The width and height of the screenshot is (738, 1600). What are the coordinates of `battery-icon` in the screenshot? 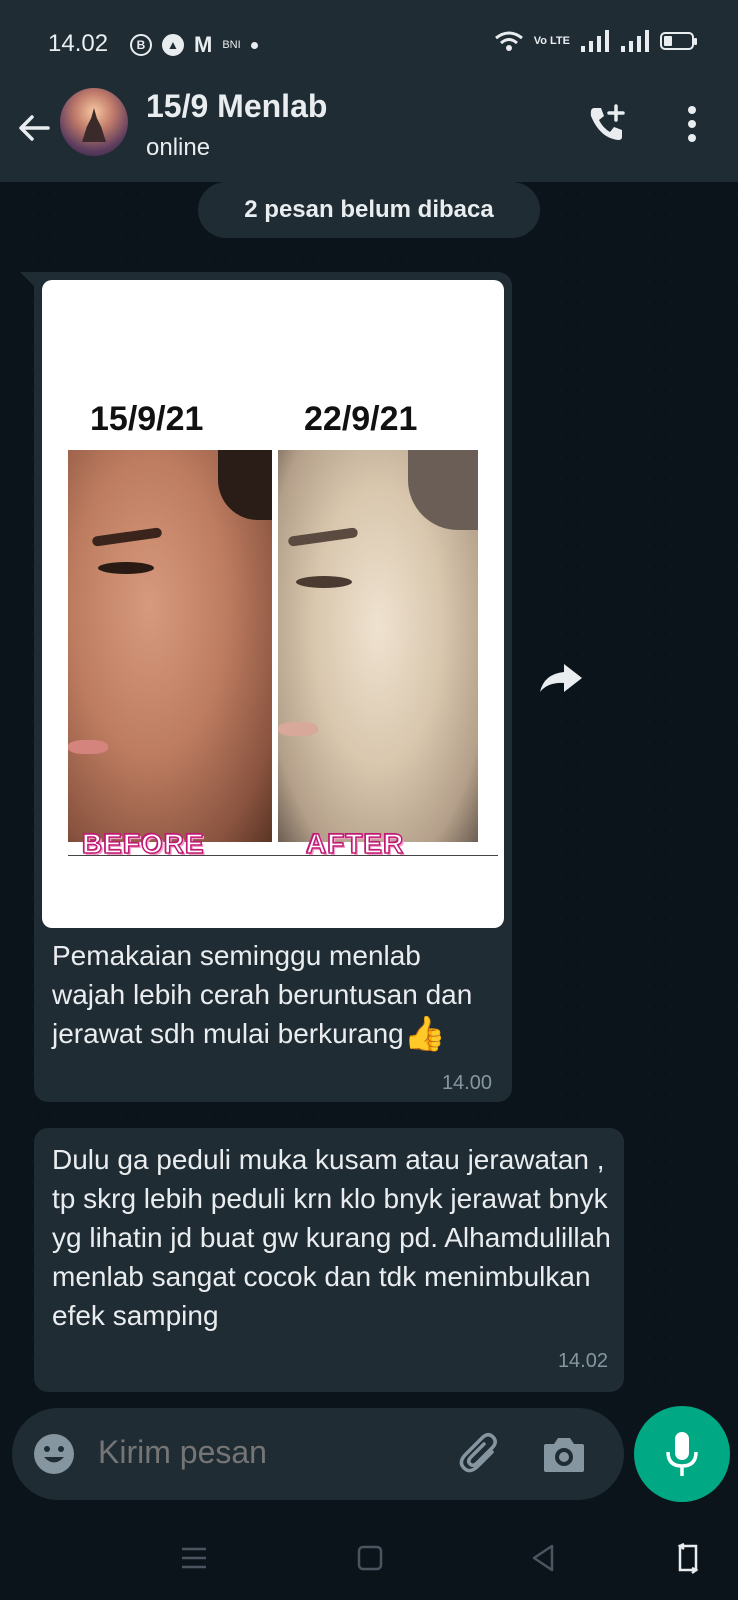 It's located at (678, 41).